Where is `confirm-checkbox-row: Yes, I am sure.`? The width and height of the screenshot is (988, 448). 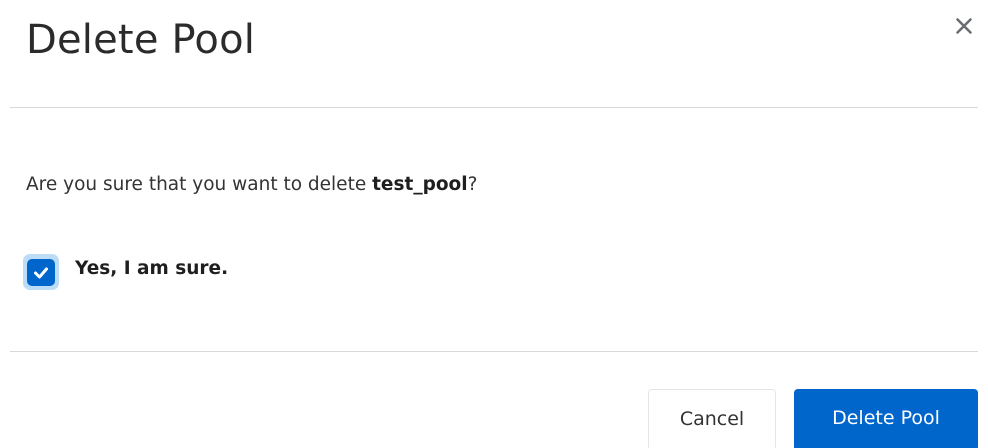 confirm-checkbox-row: Yes, I am sure. is located at coordinates (125, 274).